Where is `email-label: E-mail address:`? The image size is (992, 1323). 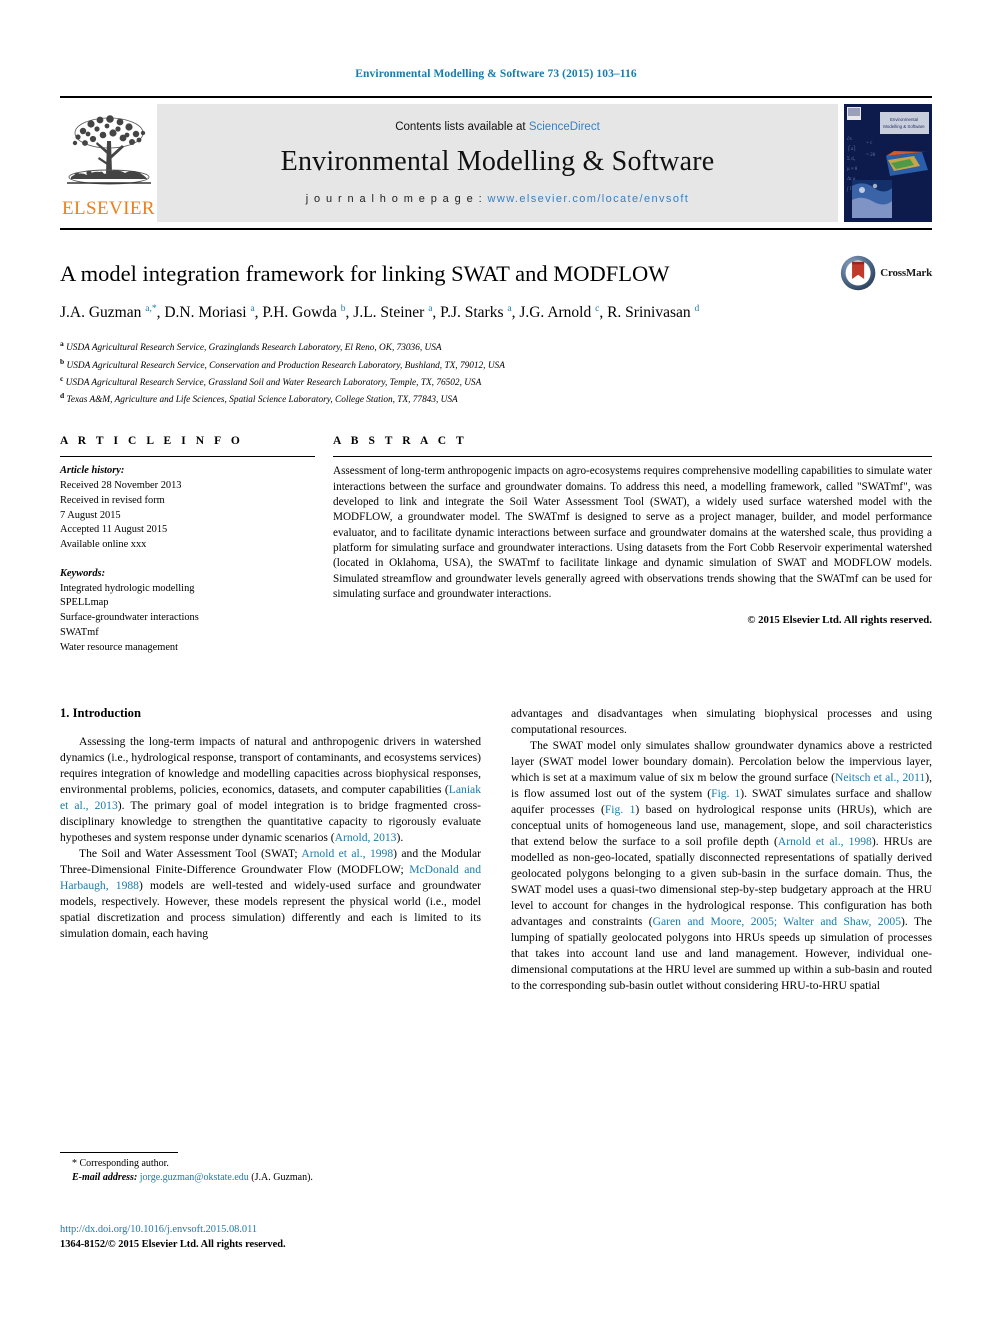 email-label: E-mail address: is located at coordinates (105, 1178).